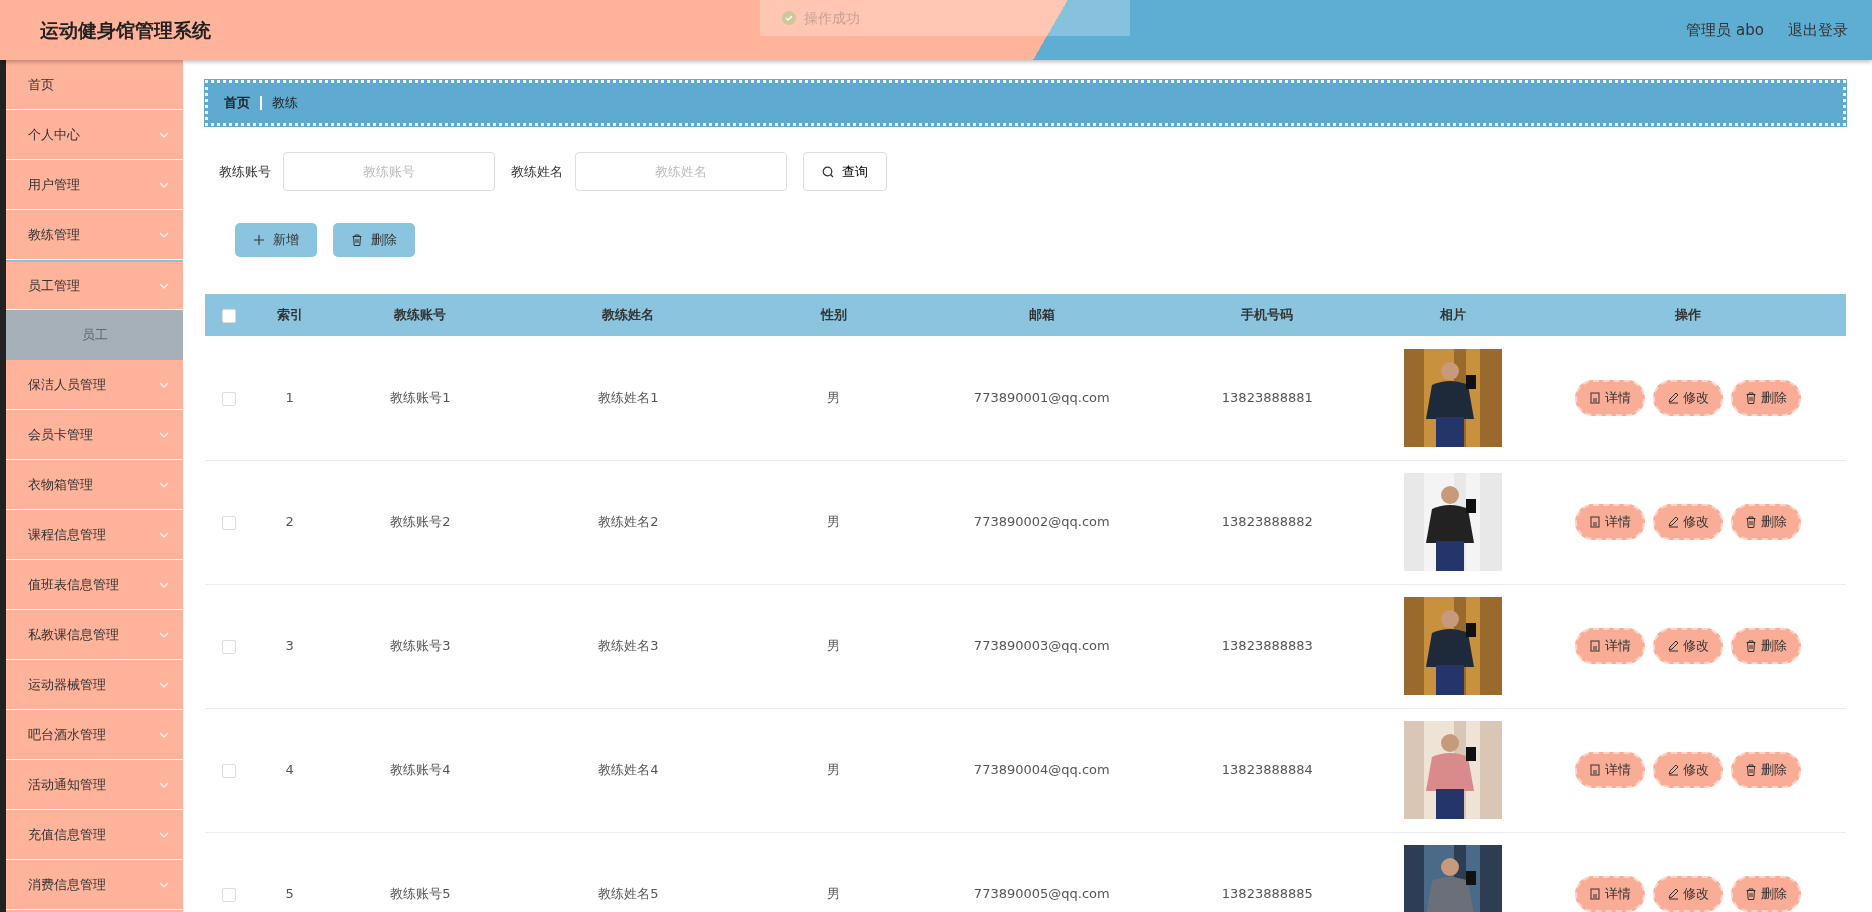  Describe the element at coordinates (285, 103) in the screenshot. I see `breadcrumb-item: 教练` at that location.